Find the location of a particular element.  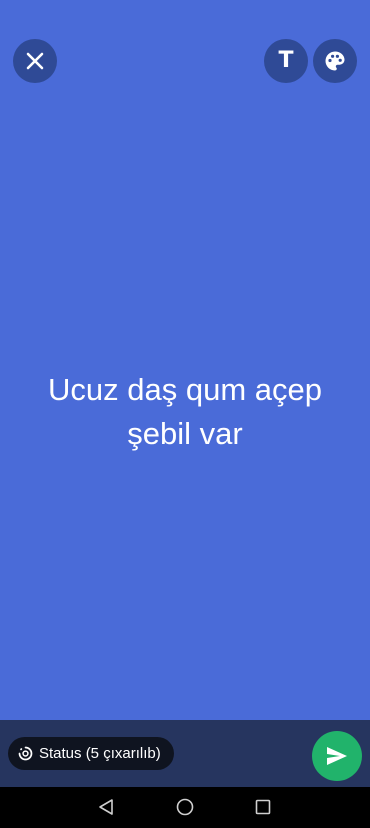

nav-back-button is located at coordinates (106, 807).